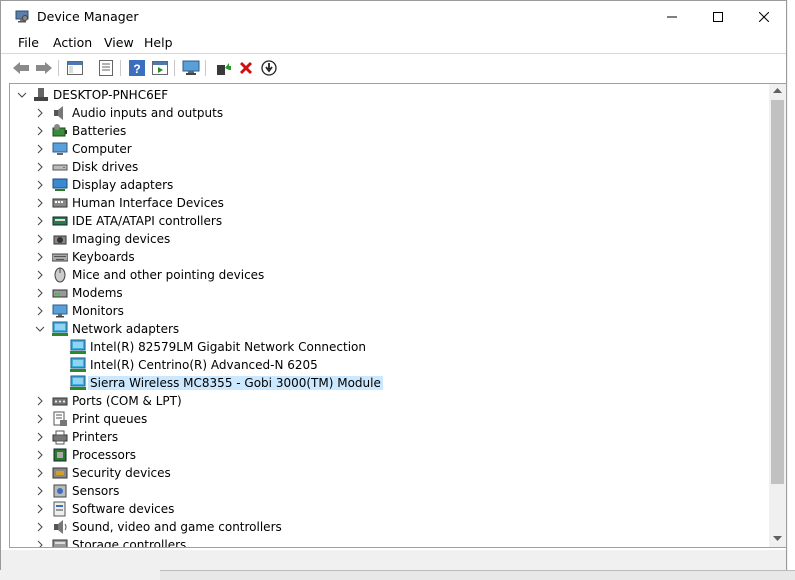  What do you see at coordinates (383, 113) in the screenshot?
I see `tree-category-row: Audio inputs and outputs` at bounding box center [383, 113].